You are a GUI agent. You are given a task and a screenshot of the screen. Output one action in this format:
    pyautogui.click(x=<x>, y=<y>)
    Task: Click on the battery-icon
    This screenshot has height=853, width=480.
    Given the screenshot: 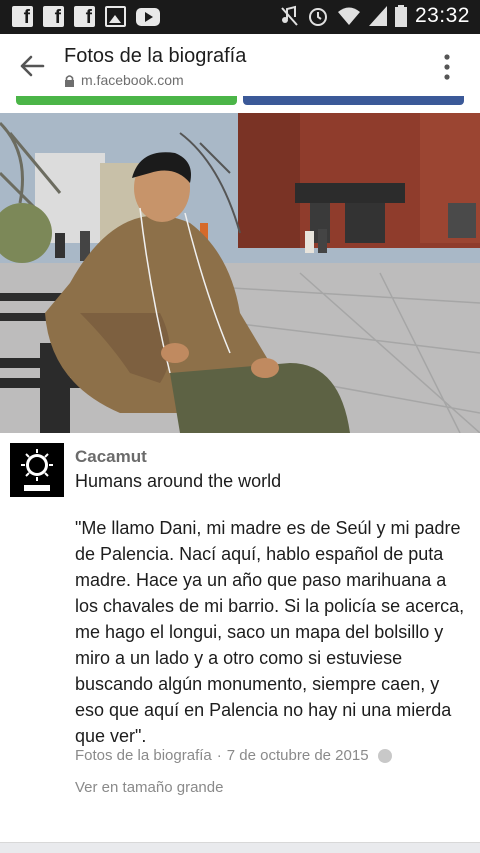 What is the action you would take?
    pyautogui.click(x=400, y=16)
    